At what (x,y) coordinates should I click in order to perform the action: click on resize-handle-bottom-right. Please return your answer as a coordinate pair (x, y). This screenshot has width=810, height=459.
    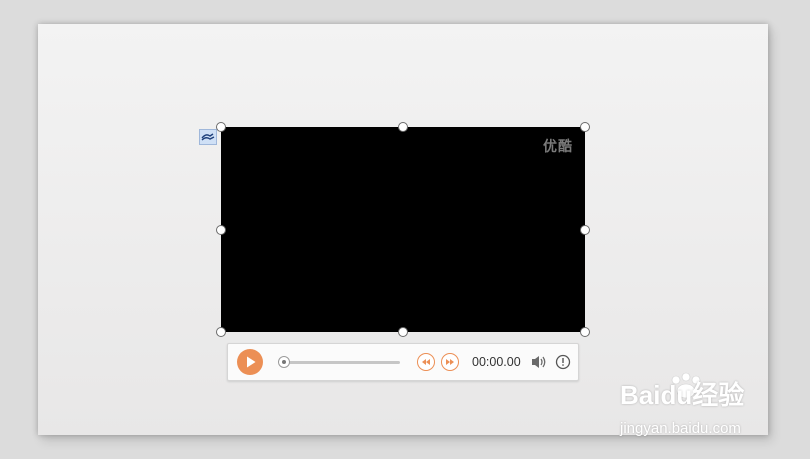
    Looking at the image, I should click on (585, 332).